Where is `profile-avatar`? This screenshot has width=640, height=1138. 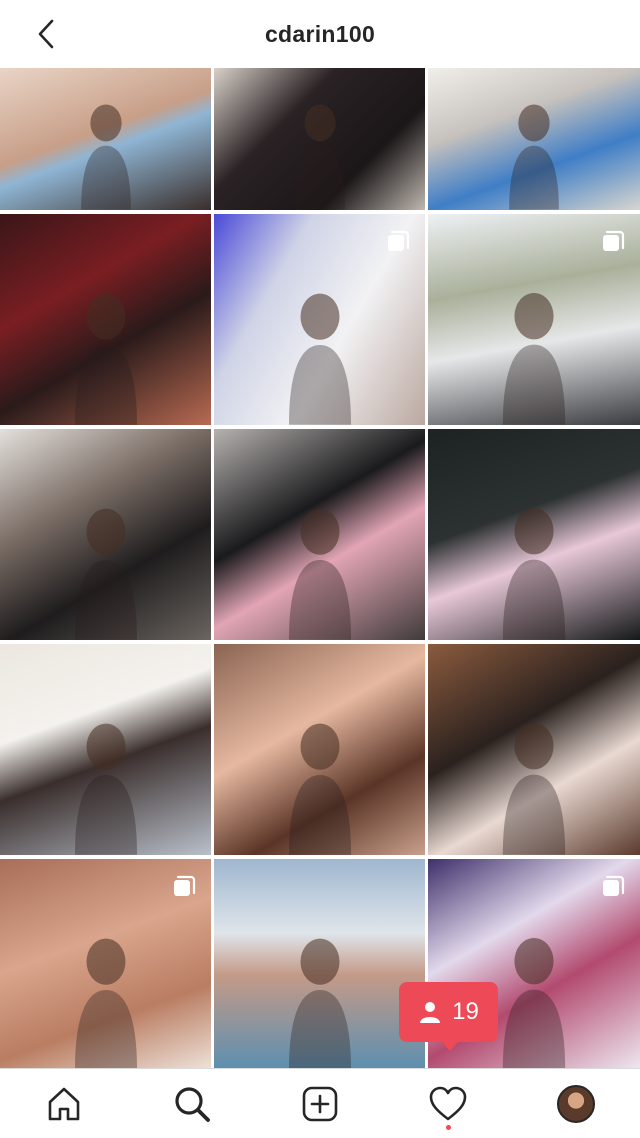 profile-avatar is located at coordinates (576, 1103).